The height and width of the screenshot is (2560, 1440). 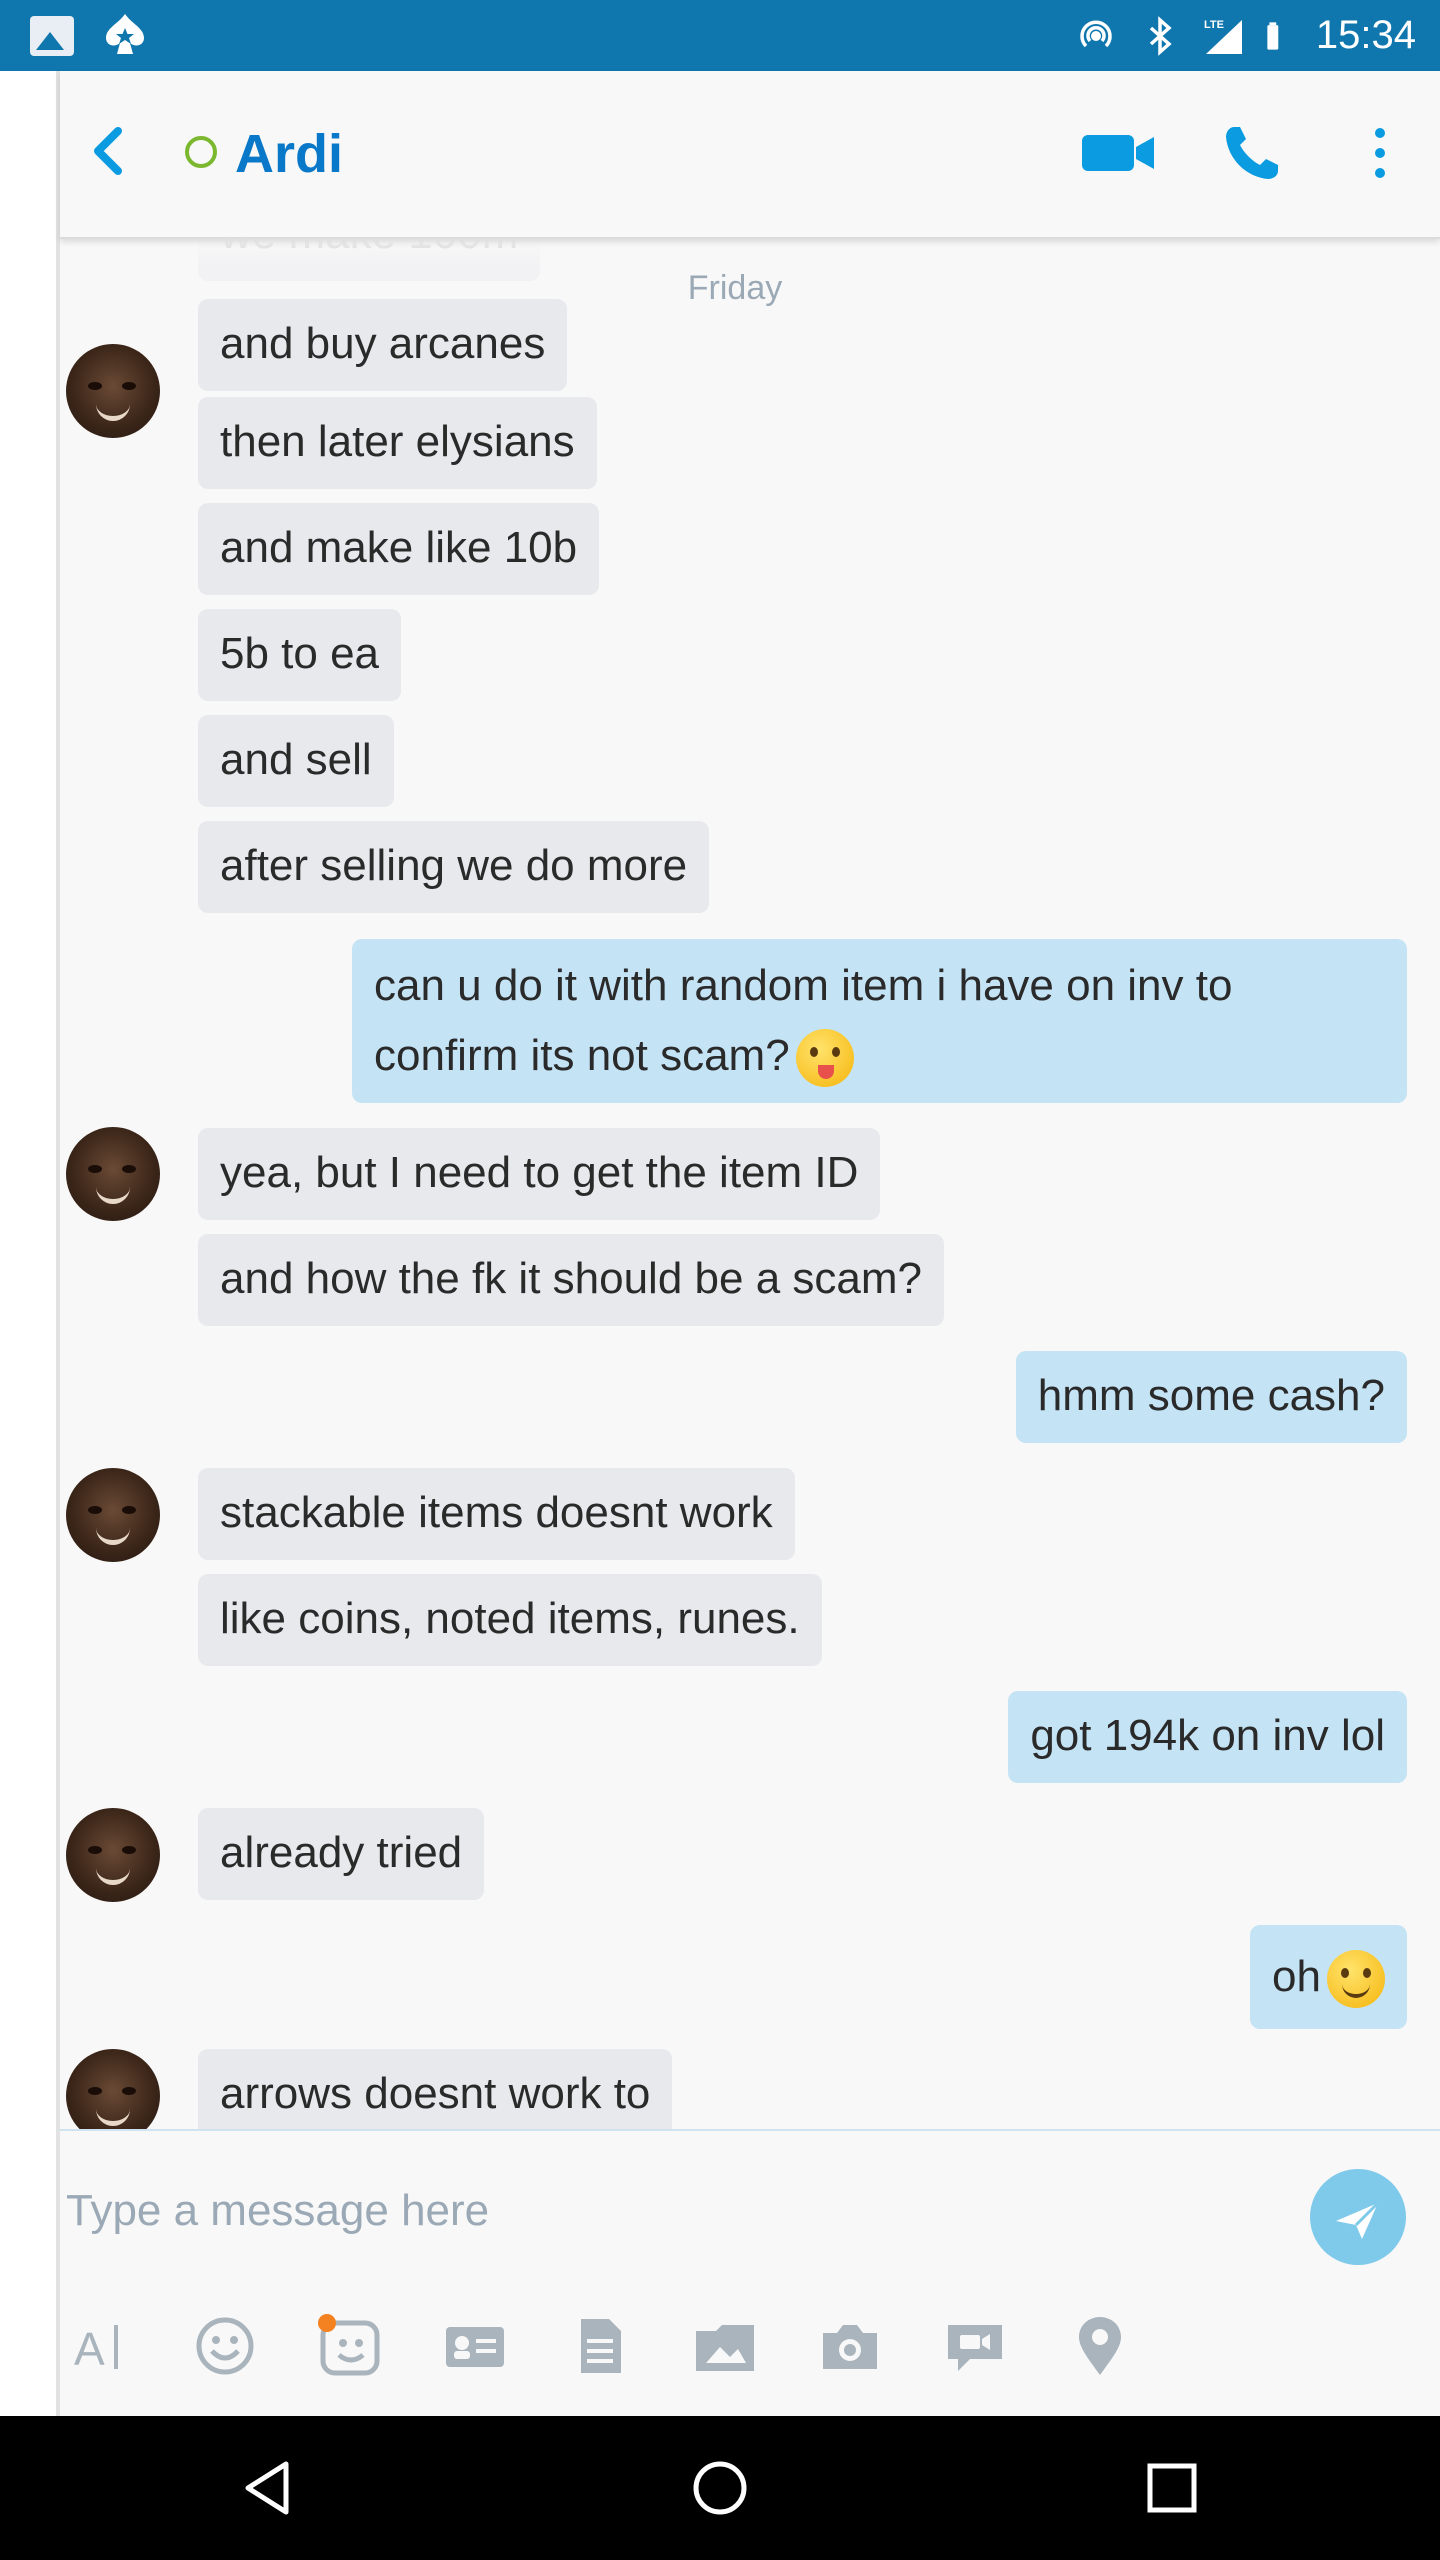 I want to click on video-message-icon, so click(x=975, y=2346).